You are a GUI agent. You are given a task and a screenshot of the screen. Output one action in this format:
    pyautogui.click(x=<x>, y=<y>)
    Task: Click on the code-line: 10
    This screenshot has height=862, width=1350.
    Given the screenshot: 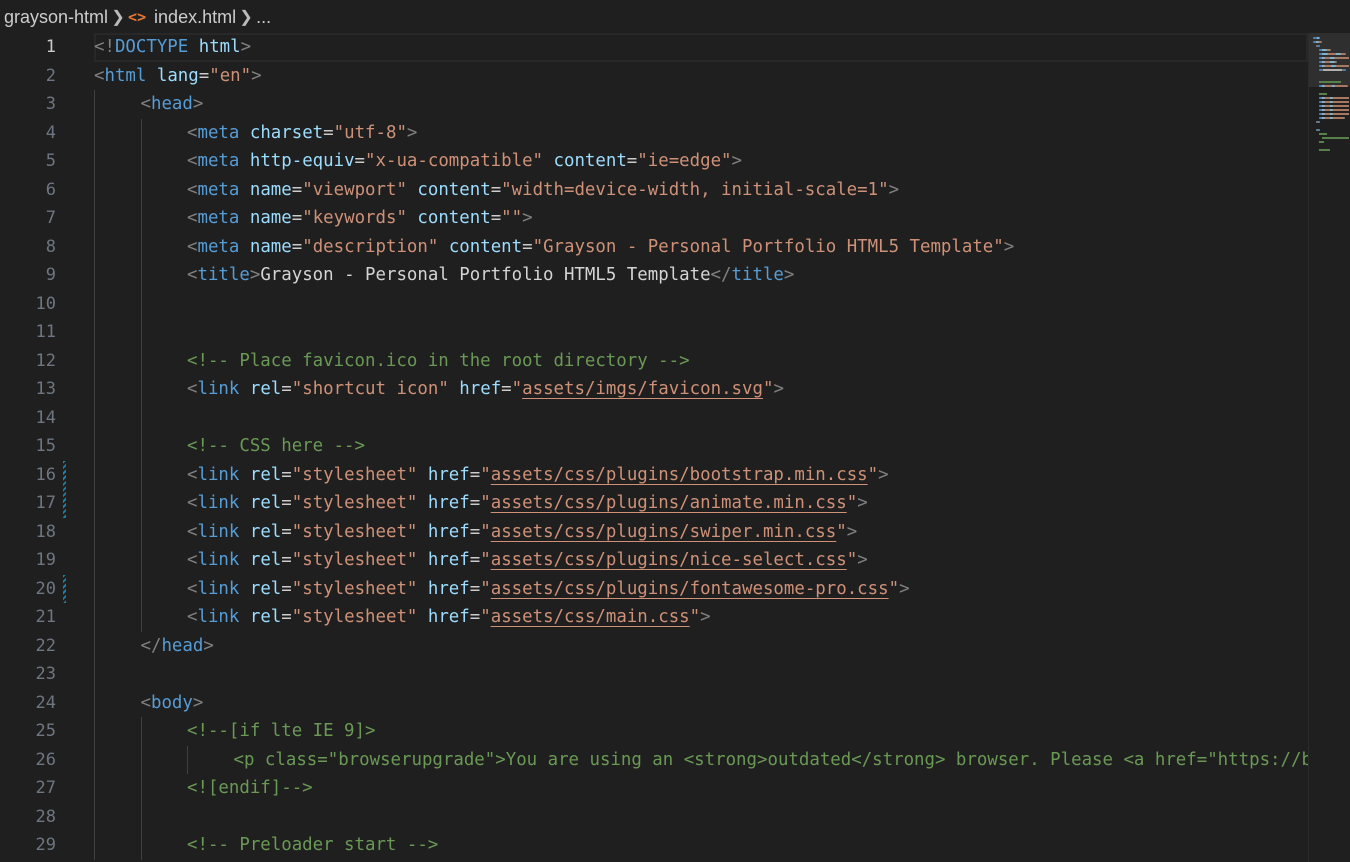 What is the action you would take?
    pyautogui.click(x=654, y=304)
    